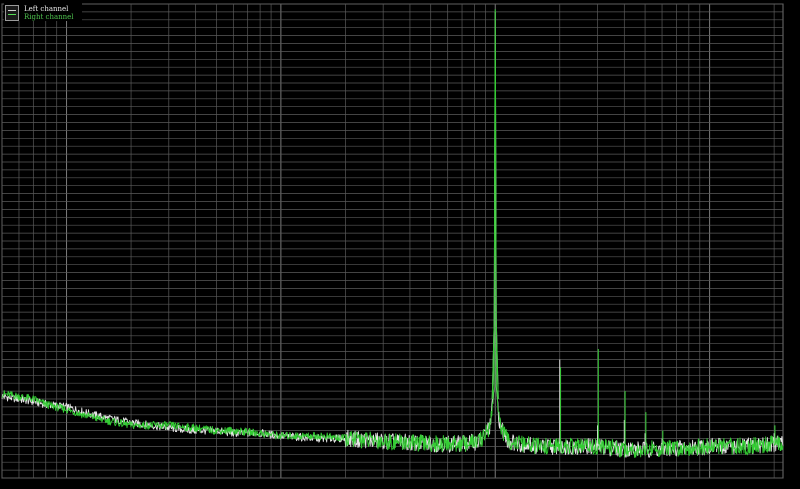 Image resolution: width=800 pixels, height=489 pixels. What do you see at coordinates (49, 17) in the screenshot?
I see `legend-item-right-channel: Right channel` at bounding box center [49, 17].